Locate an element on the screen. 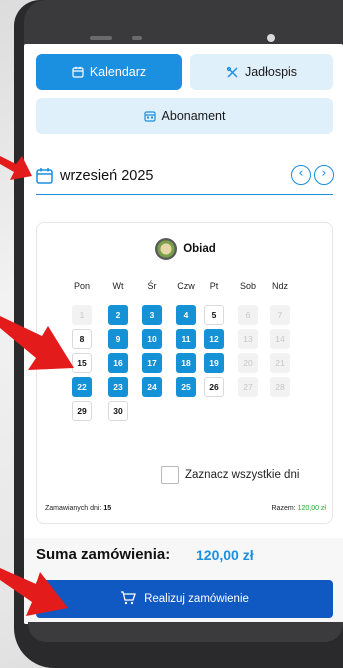 The height and width of the screenshot is (668, 343). calendar-day: 23 is located at coordinates (118, 387).